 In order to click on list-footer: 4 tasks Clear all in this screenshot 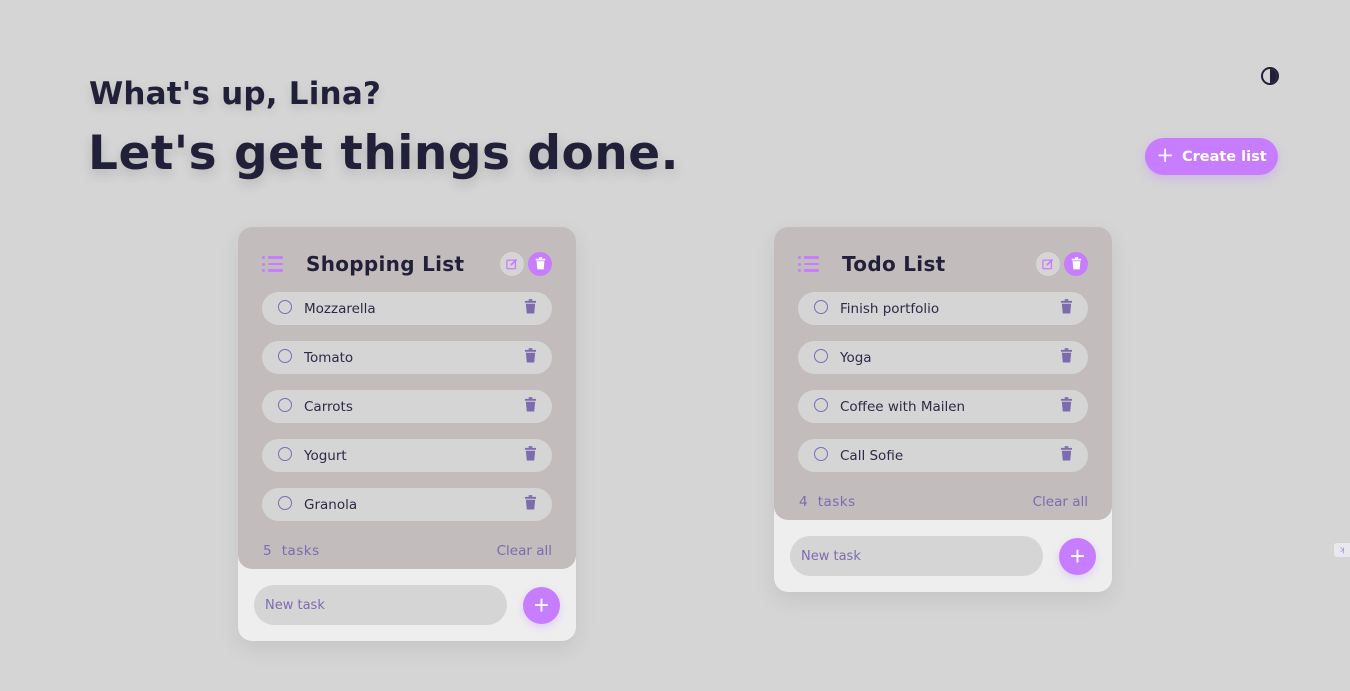, I will do `click(943, 499)`.